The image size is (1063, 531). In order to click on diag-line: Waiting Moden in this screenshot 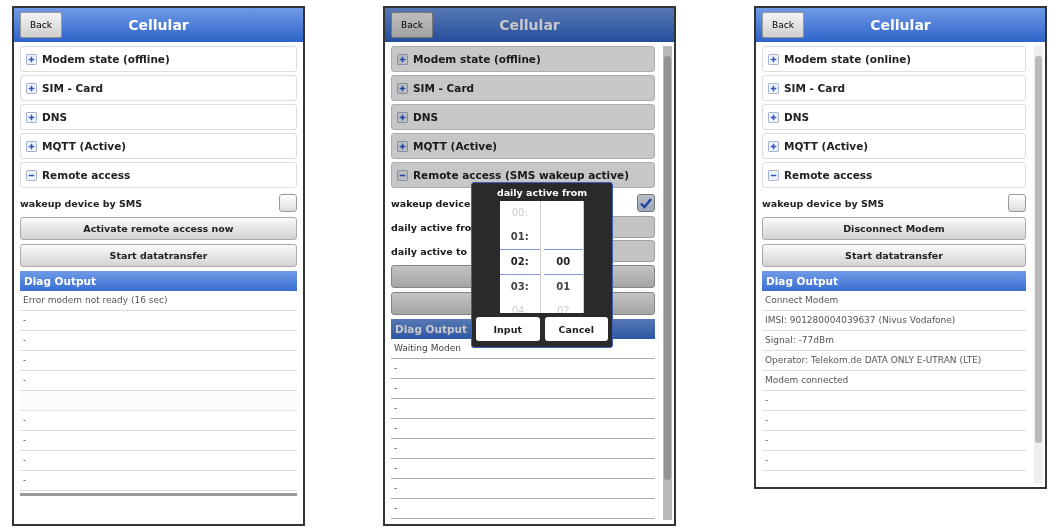, I will do `click(427, 348)`.